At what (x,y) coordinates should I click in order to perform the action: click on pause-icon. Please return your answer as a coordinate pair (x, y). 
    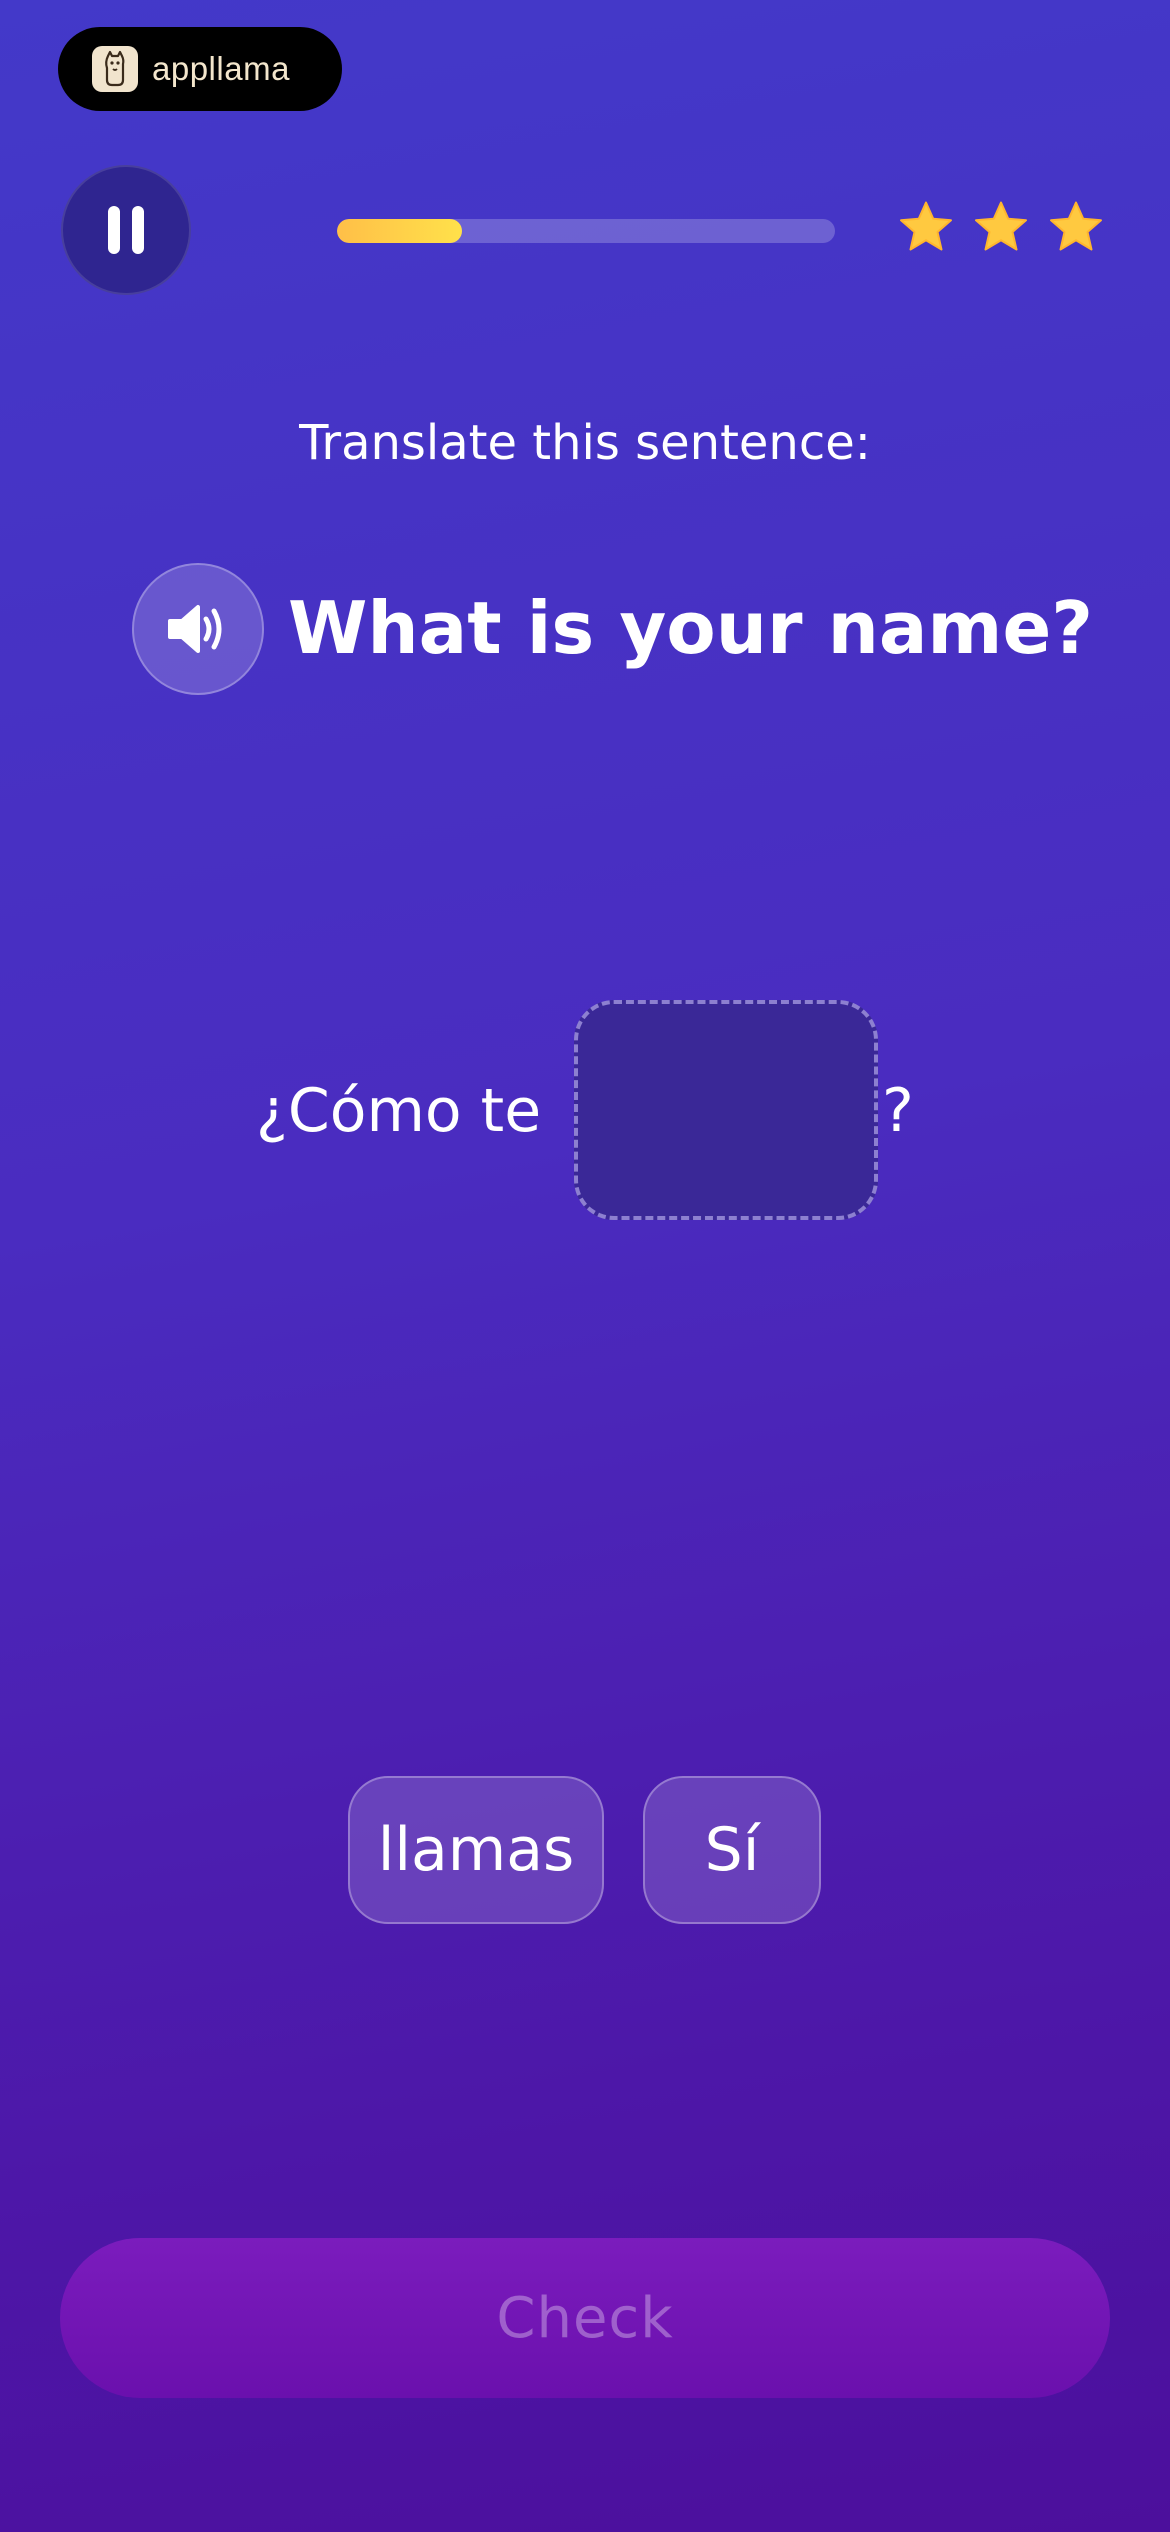
    Looking at the image, I should click on (126, 230).